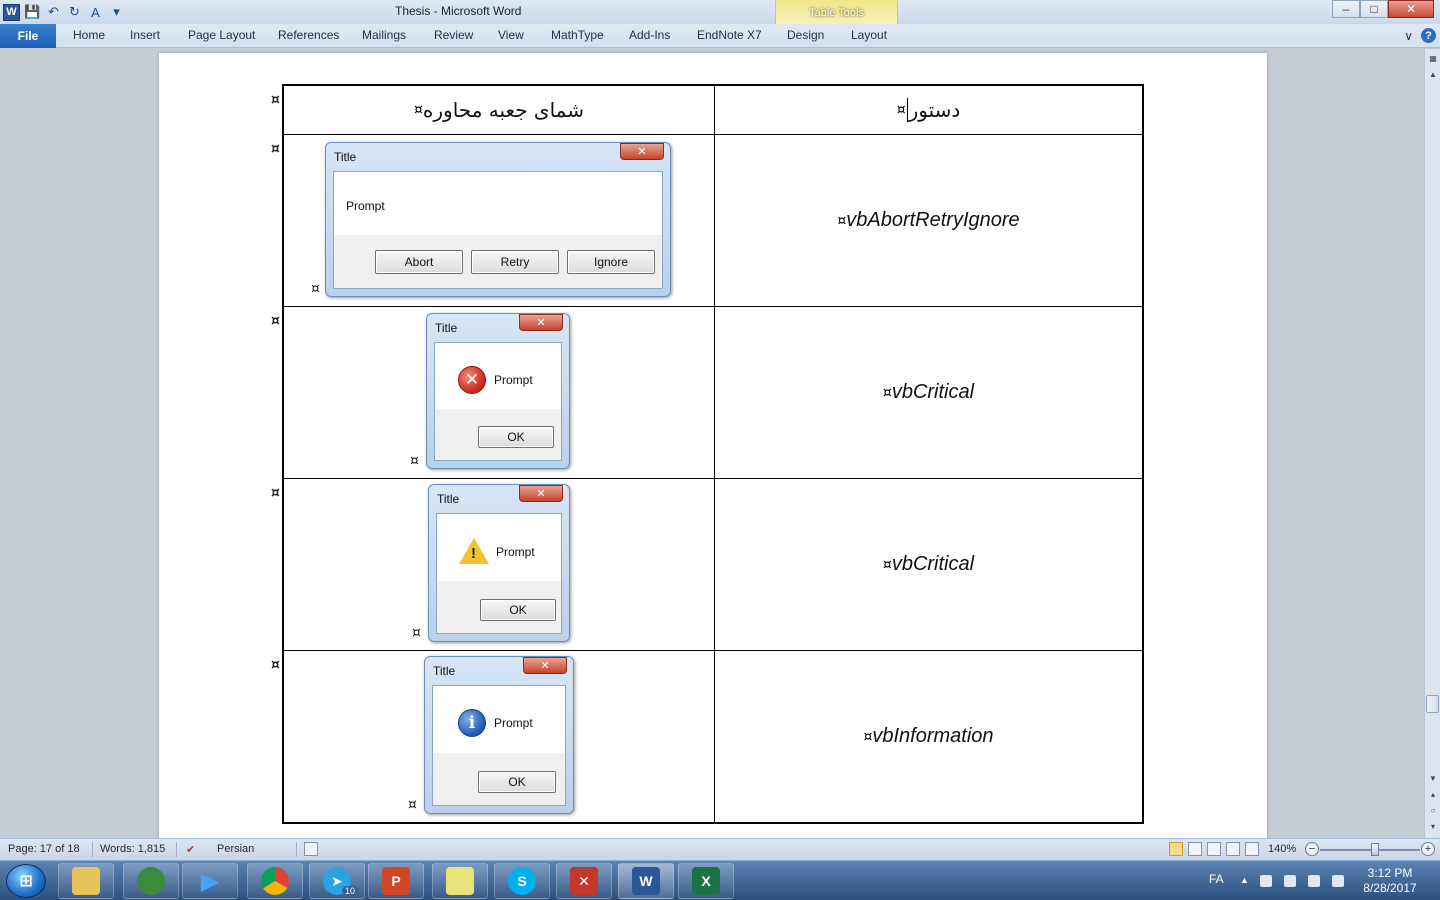  Describe the element at coordinates (116, 12) in the screenshot. I see `customize-qat-icon: ▾` at that location.